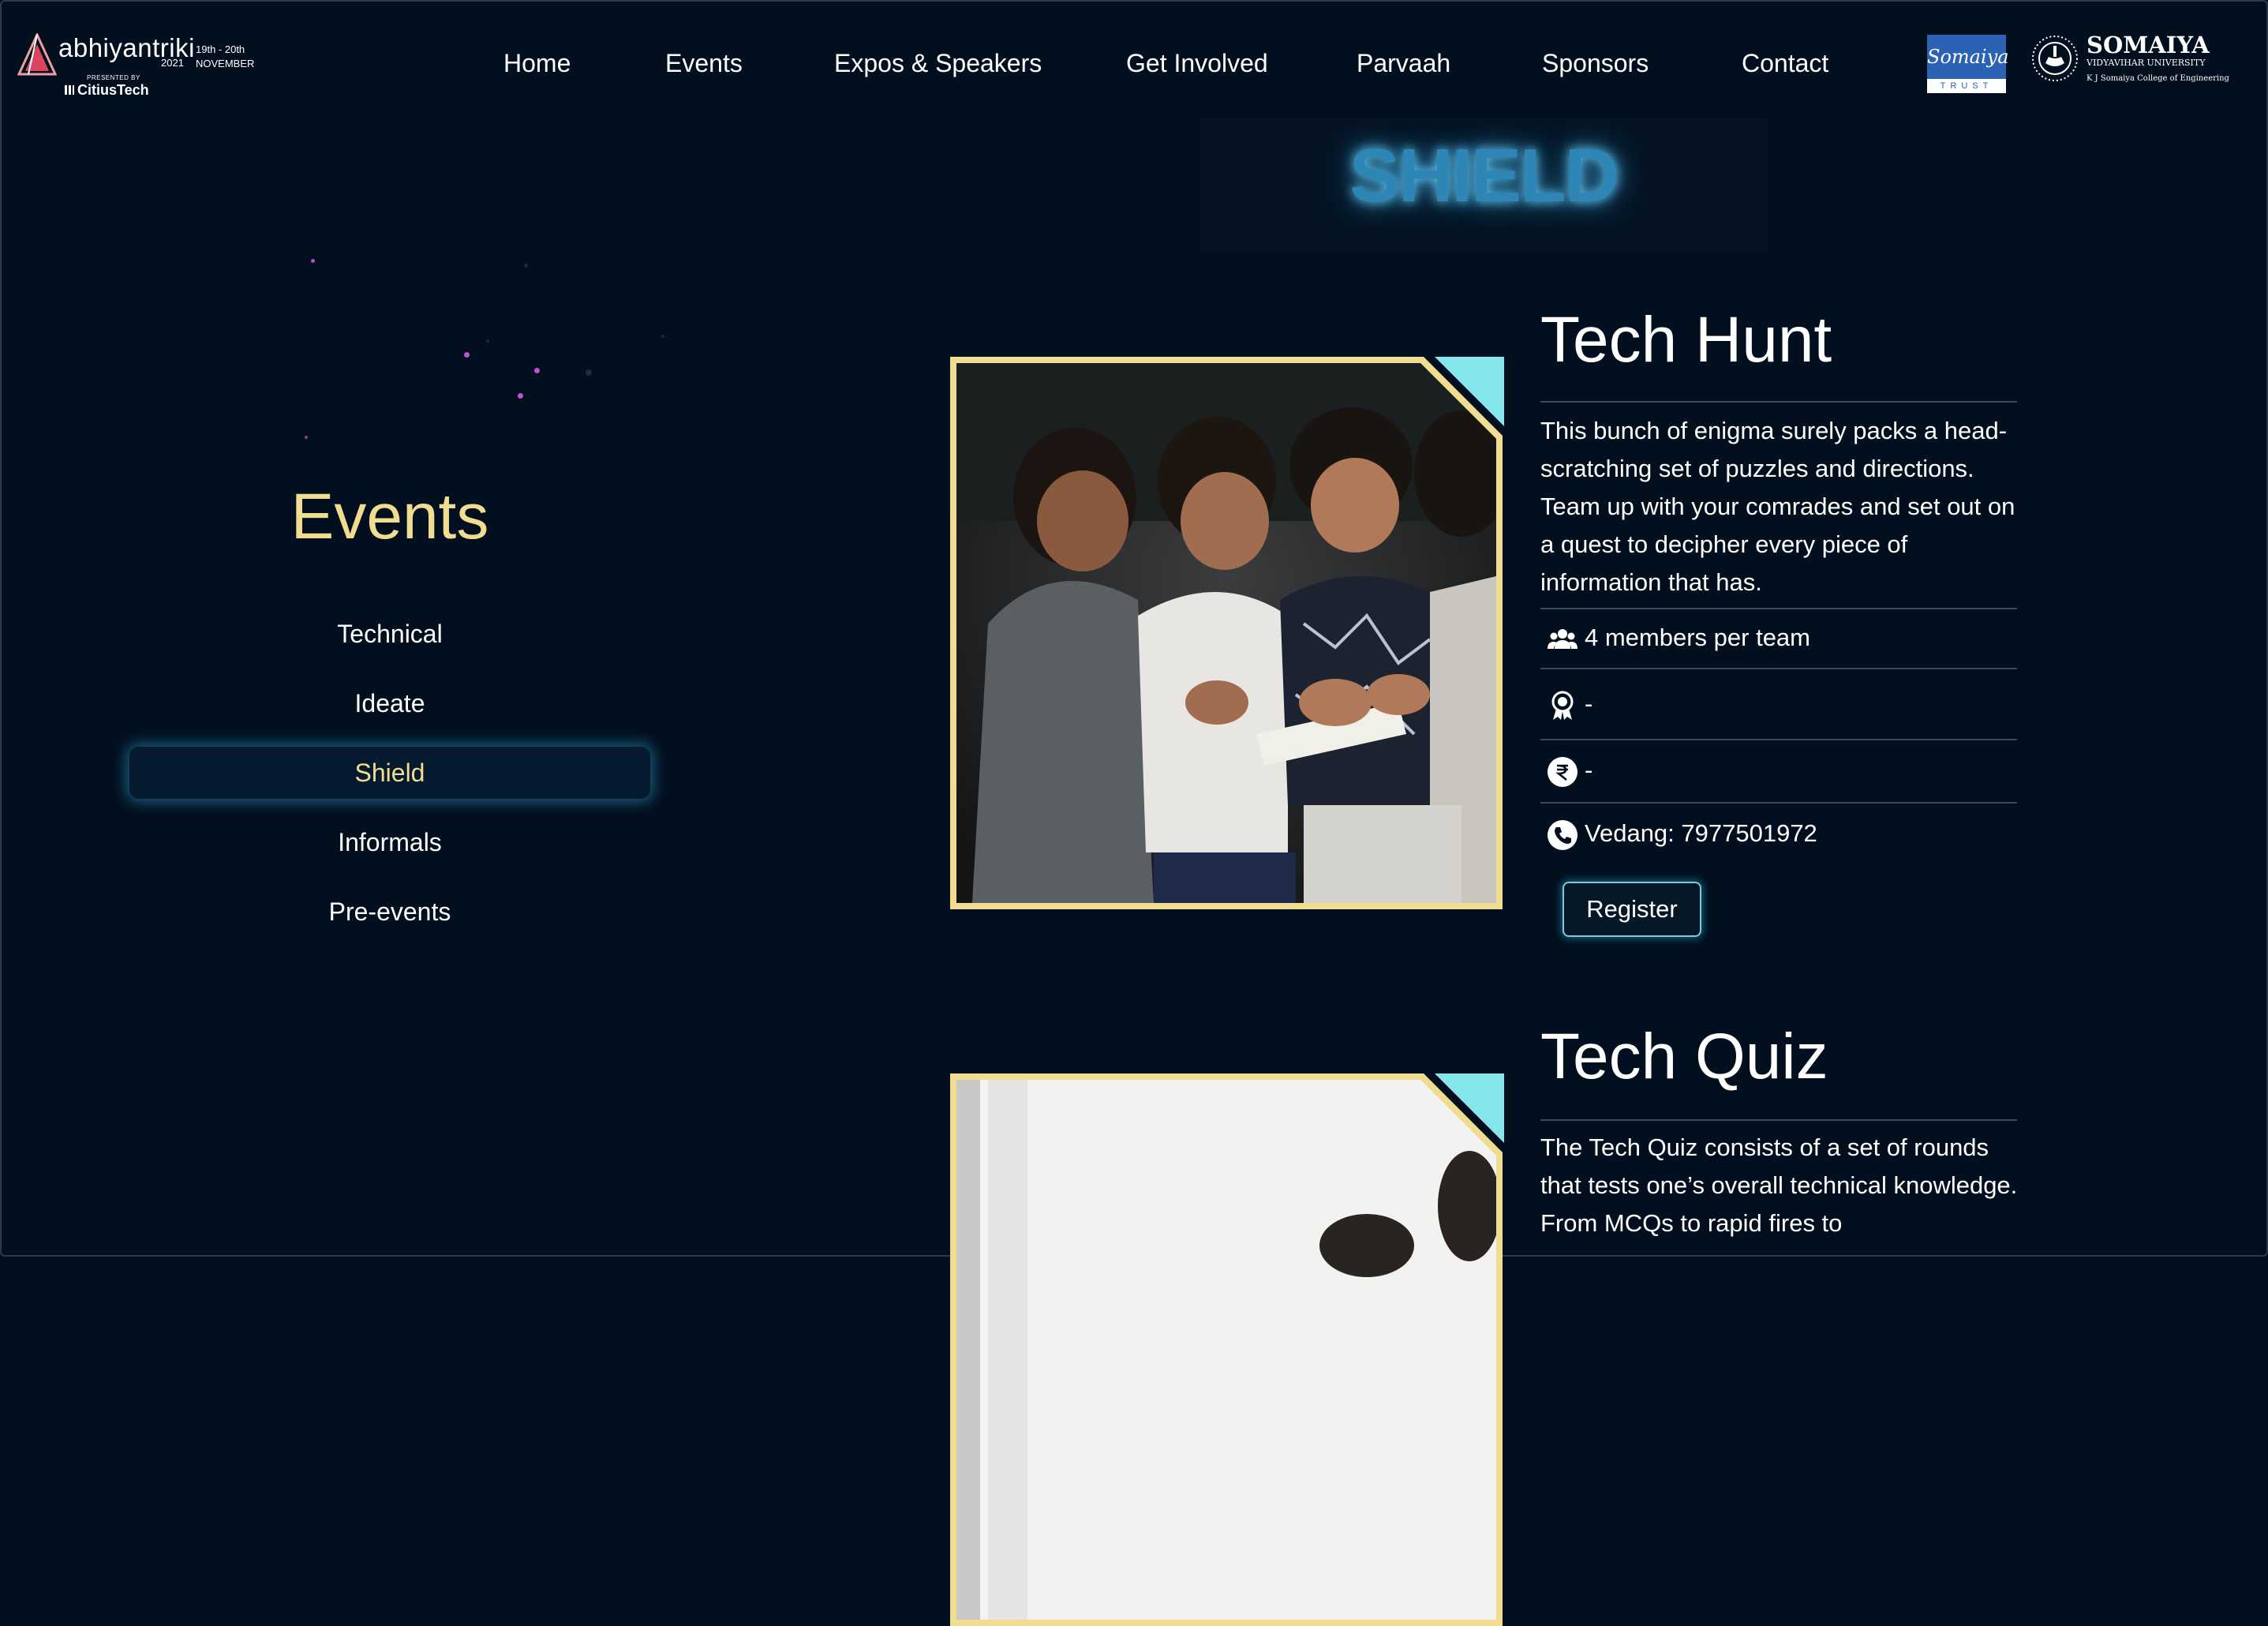 The height and width of the screenshot is (1626, 2268). Describe the element at coordinates (1785, 63) in the screenshot. I see `nav-contact: Contact` at that location.